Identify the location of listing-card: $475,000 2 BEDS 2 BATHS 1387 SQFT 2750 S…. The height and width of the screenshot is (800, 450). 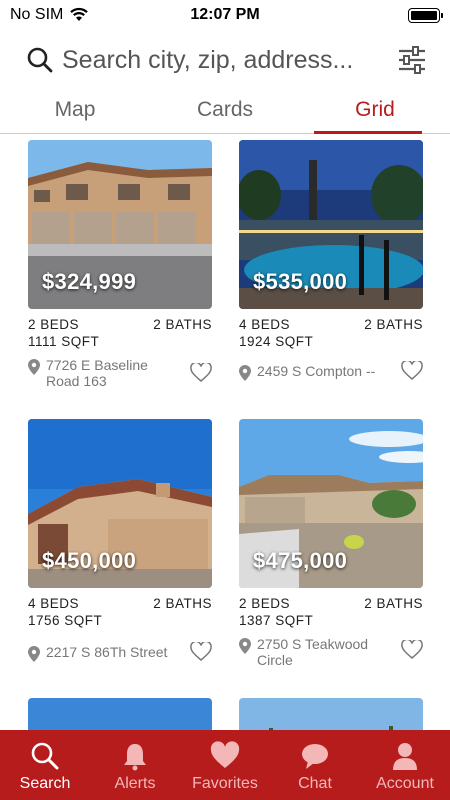
(331, 543).